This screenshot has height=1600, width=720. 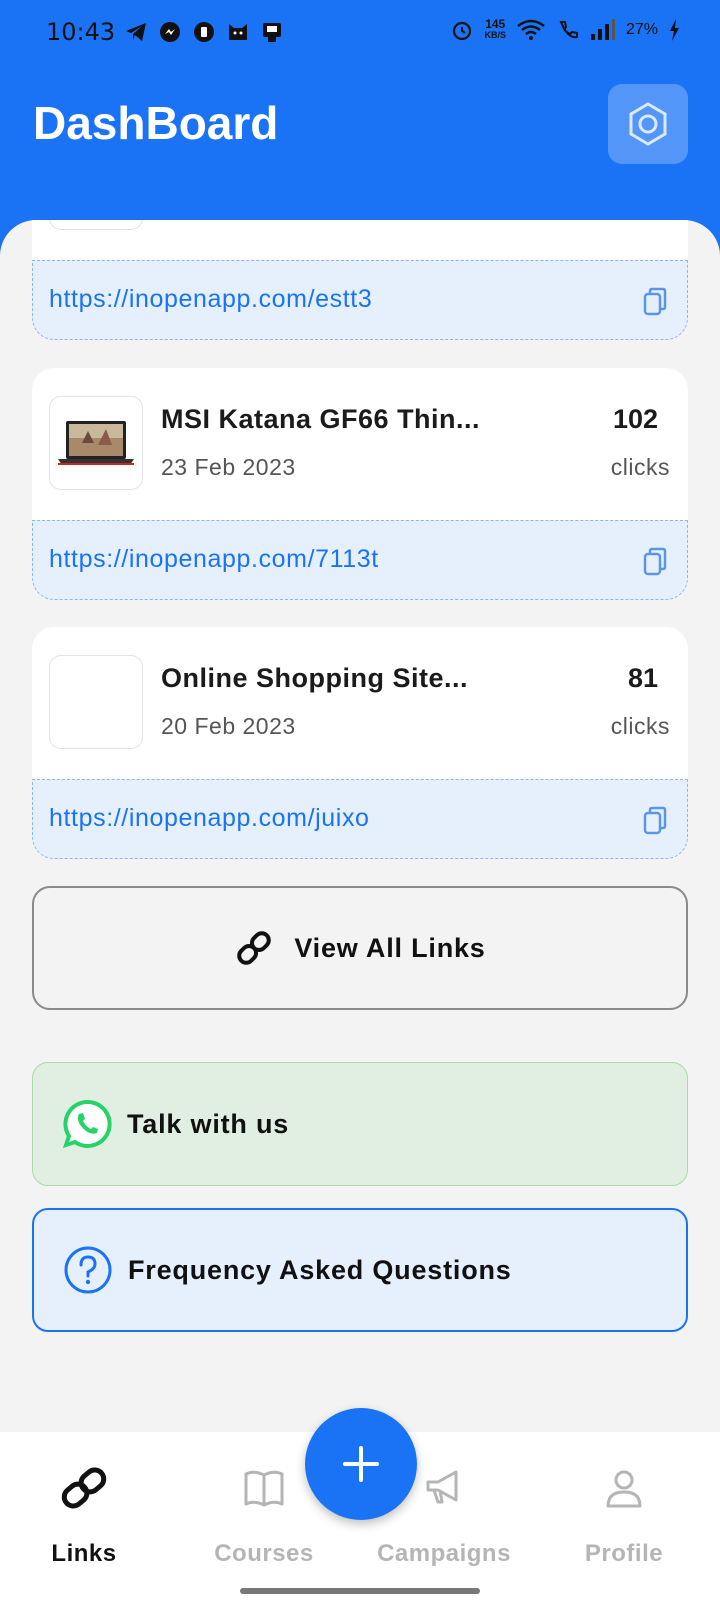 I want to click on nav-label: Profile, so click(x=624, y=1553).